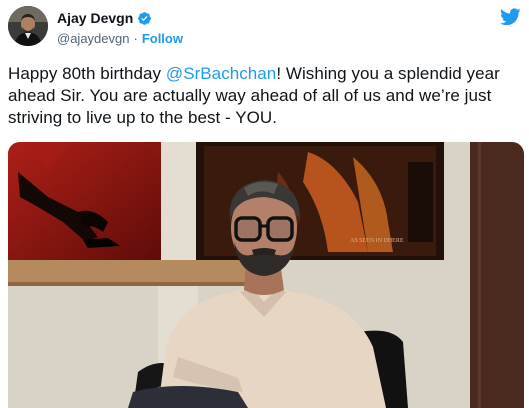 The image size is (529, 408). What do you see at coordinates (87, 73) in the screenshot?
I see `tweet-text-start: Happy 80th birthday` at bounding box center [87, 73].